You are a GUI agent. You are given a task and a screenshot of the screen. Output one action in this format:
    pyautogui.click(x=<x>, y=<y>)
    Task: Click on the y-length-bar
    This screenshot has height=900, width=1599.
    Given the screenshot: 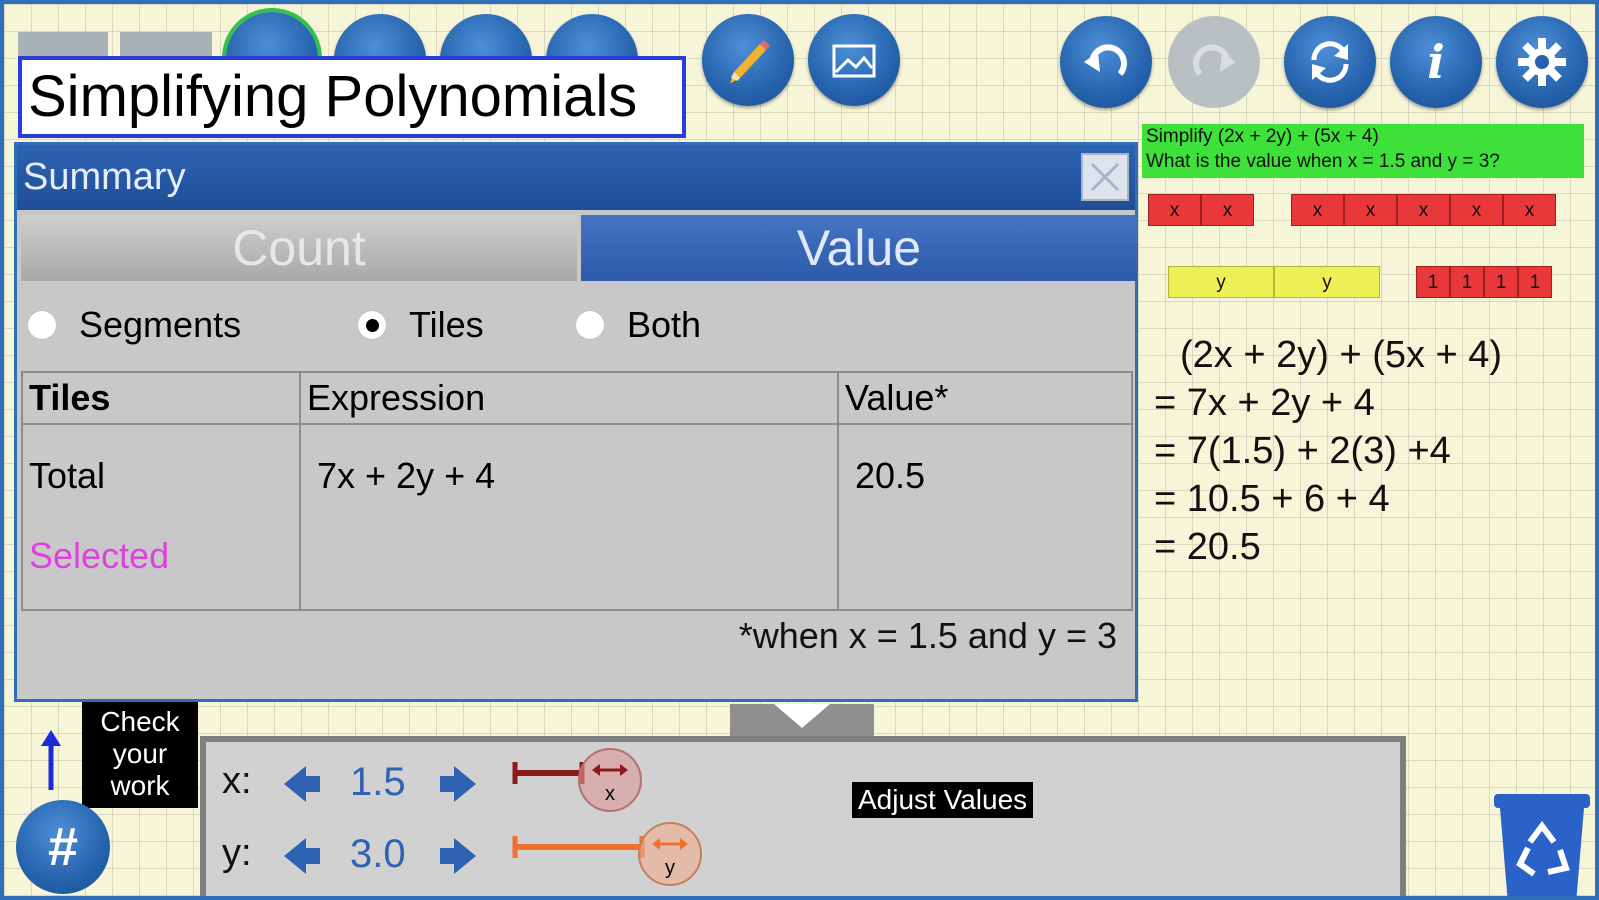 What is the action you would take?
    pyautogui.click(x=578, y=847)
    